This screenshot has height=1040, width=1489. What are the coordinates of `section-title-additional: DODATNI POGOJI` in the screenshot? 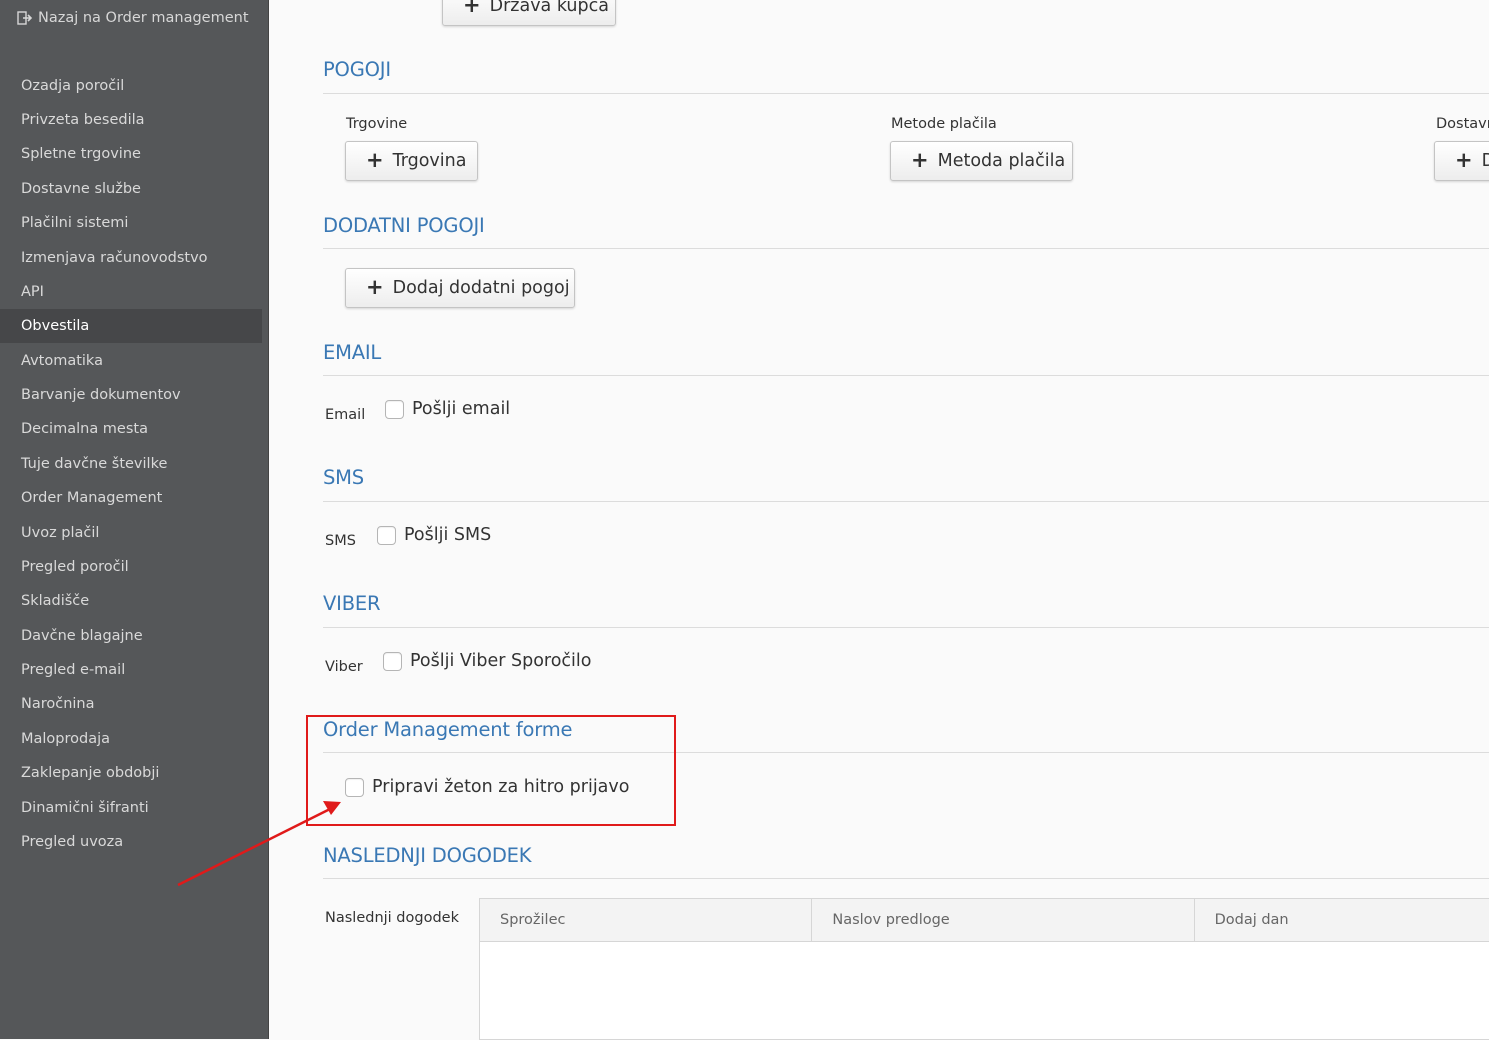 It's located at (404, 225).